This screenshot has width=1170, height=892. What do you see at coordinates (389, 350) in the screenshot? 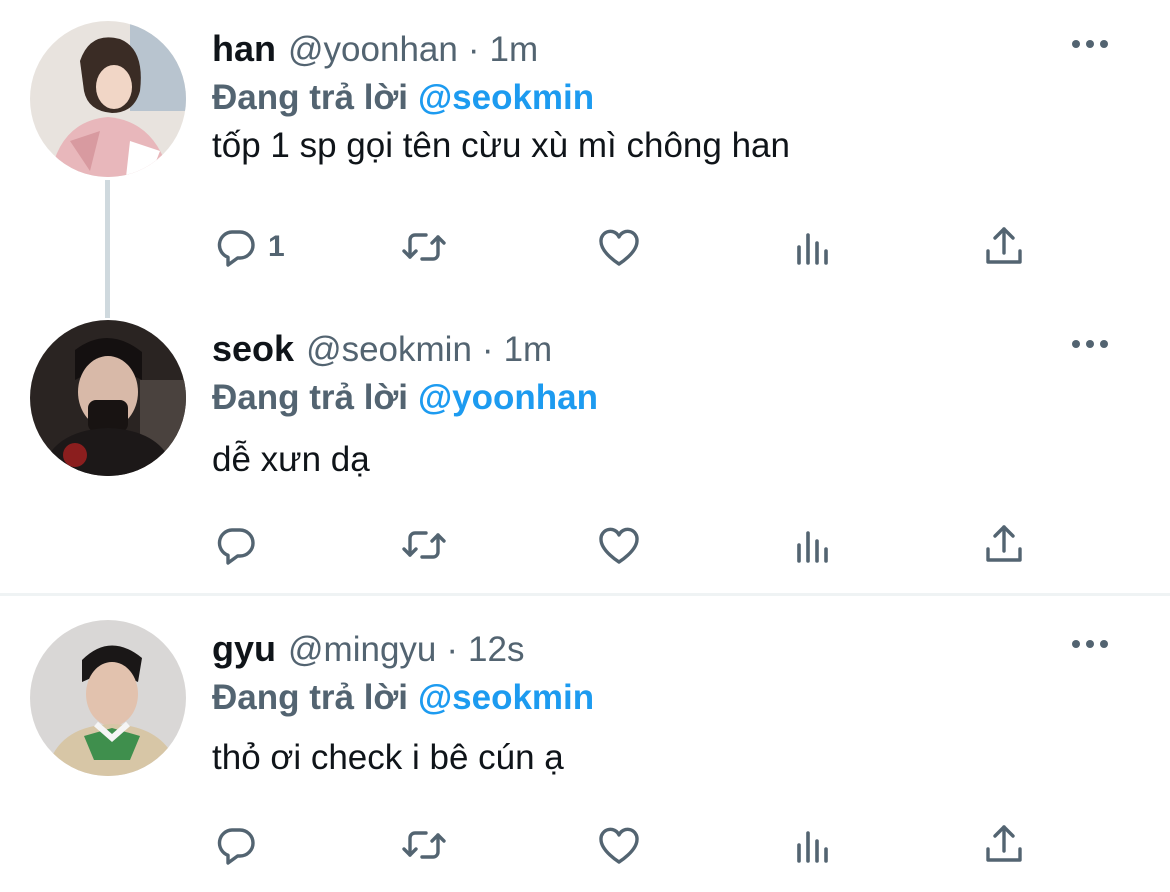
I see `user-handle: @seokmin` at bounding box center [389, 350].